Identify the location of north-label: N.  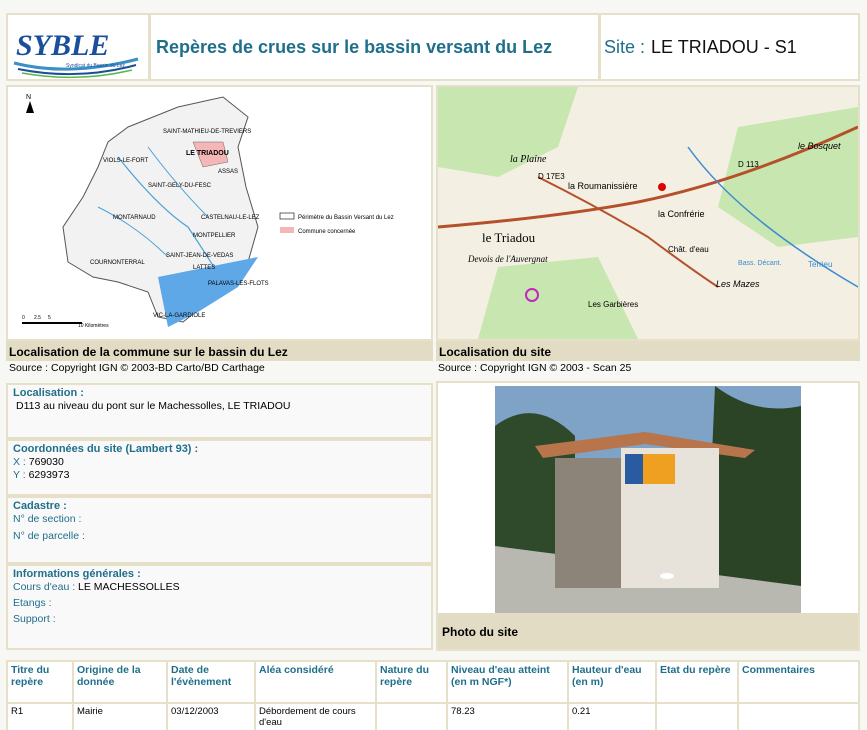
(28, 97).